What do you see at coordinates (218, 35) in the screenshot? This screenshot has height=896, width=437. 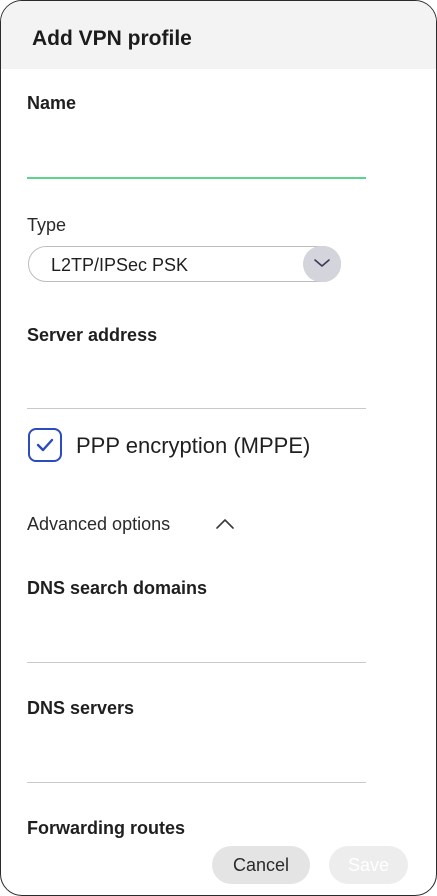 I see `dialog-header: Add VPN profile` at bounding box center [218, 35].